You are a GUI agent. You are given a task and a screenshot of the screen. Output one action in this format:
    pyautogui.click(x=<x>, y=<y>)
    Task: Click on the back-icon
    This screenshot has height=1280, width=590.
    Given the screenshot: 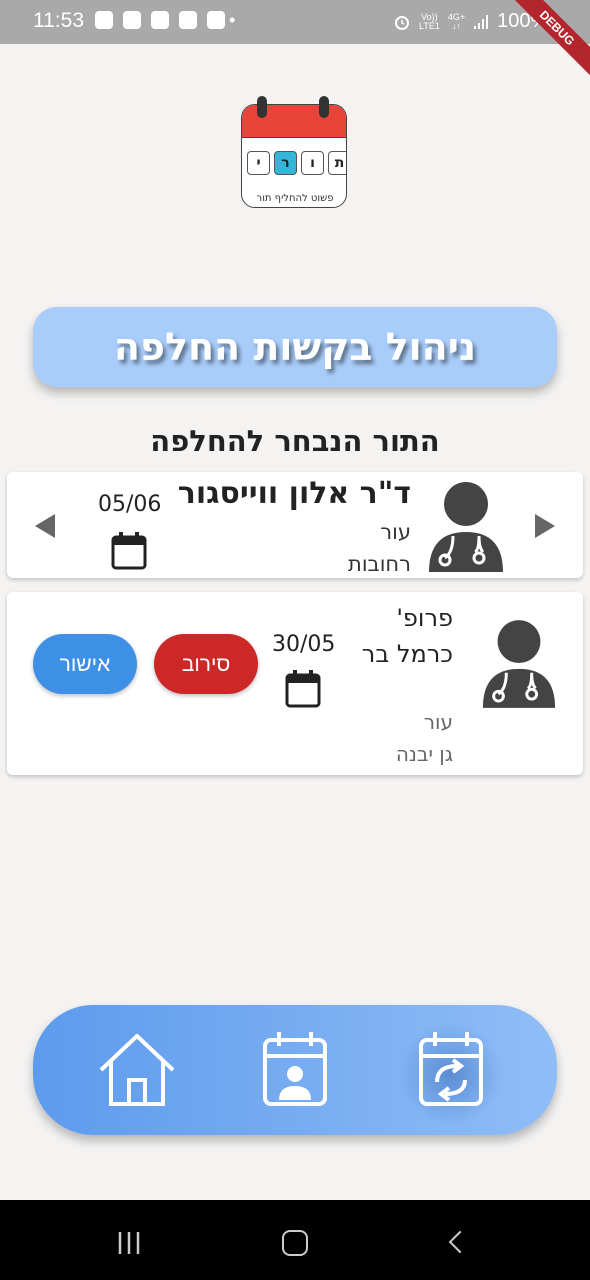 What is the action you would take?
    pyautogui.click(x=460, y=1242)
    